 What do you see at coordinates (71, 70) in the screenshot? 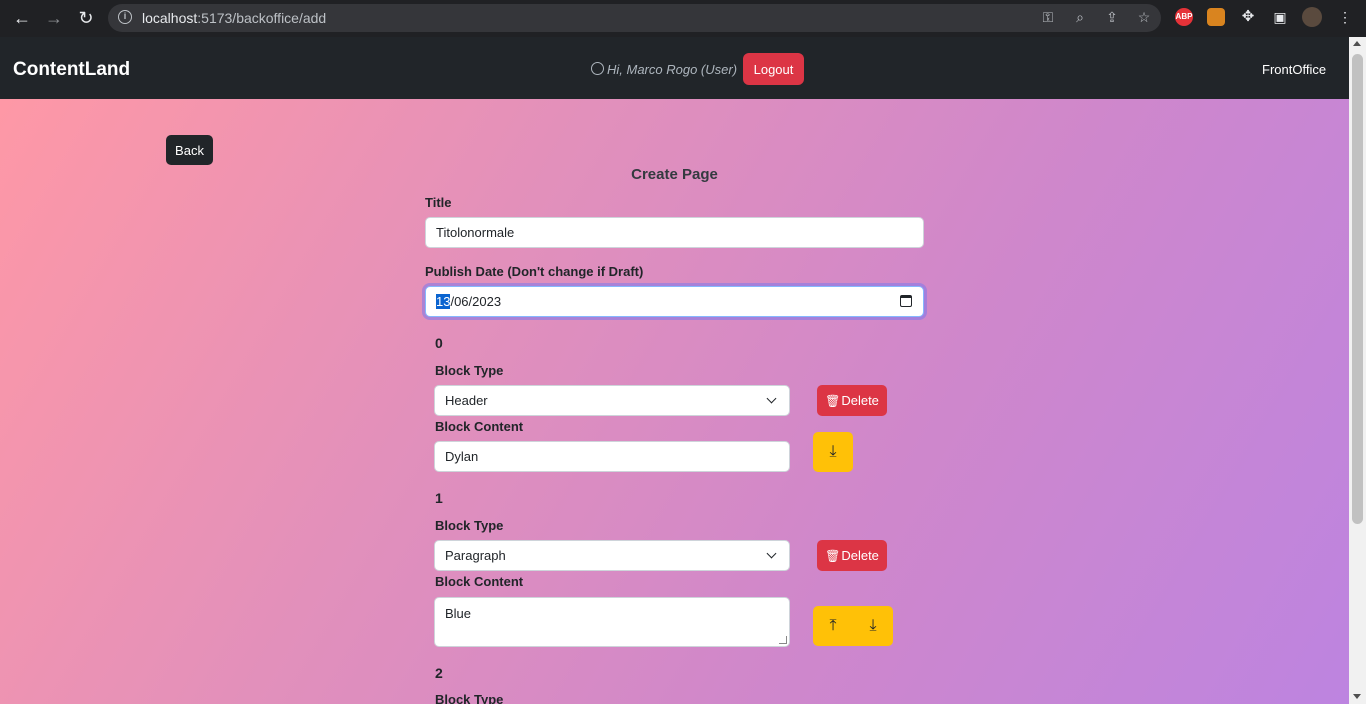
I see `brand-logo: ContentLand` at bounding box center [71, 70].